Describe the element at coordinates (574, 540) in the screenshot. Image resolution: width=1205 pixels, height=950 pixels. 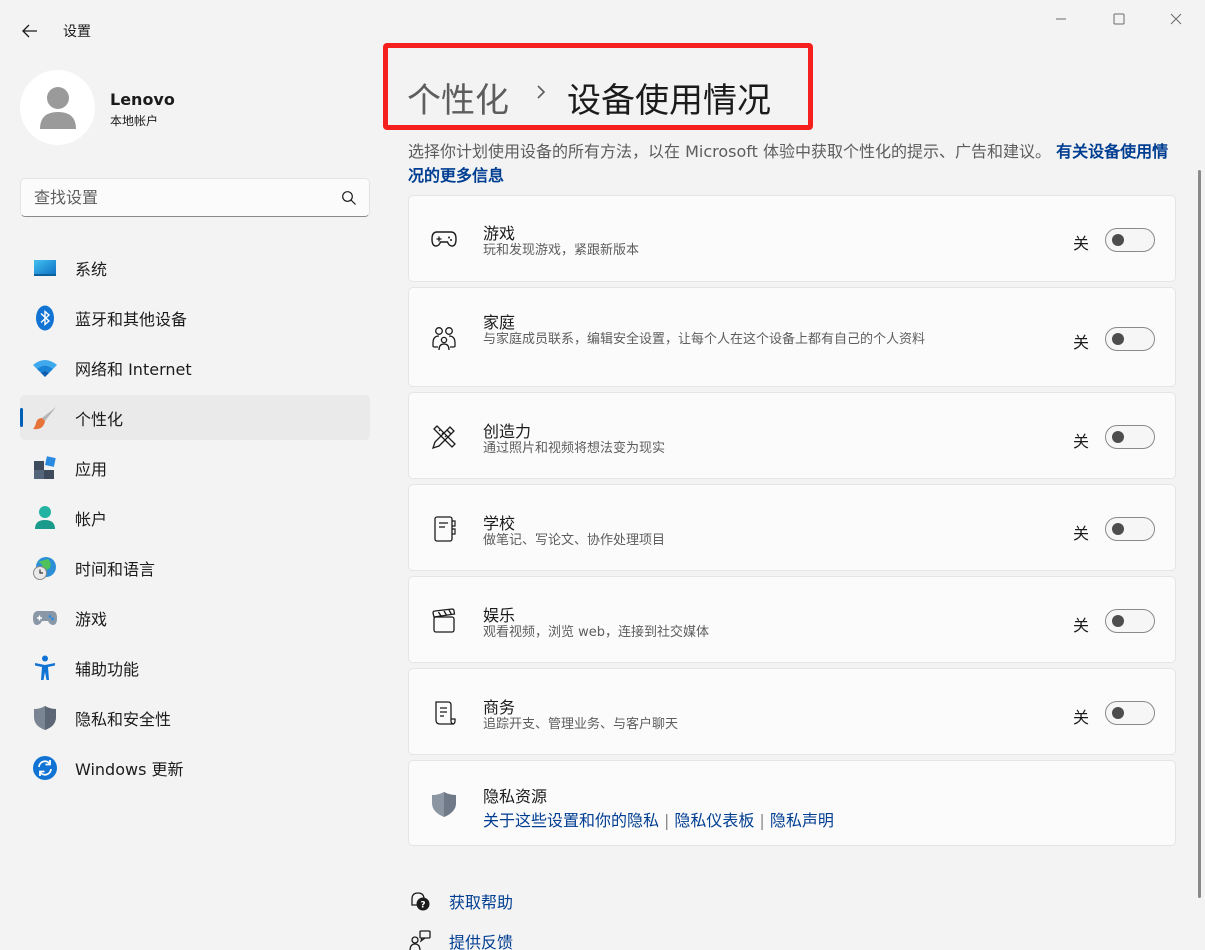
I see `card-subtitle: 做笔记、写论文、协作处理项目` at that location.